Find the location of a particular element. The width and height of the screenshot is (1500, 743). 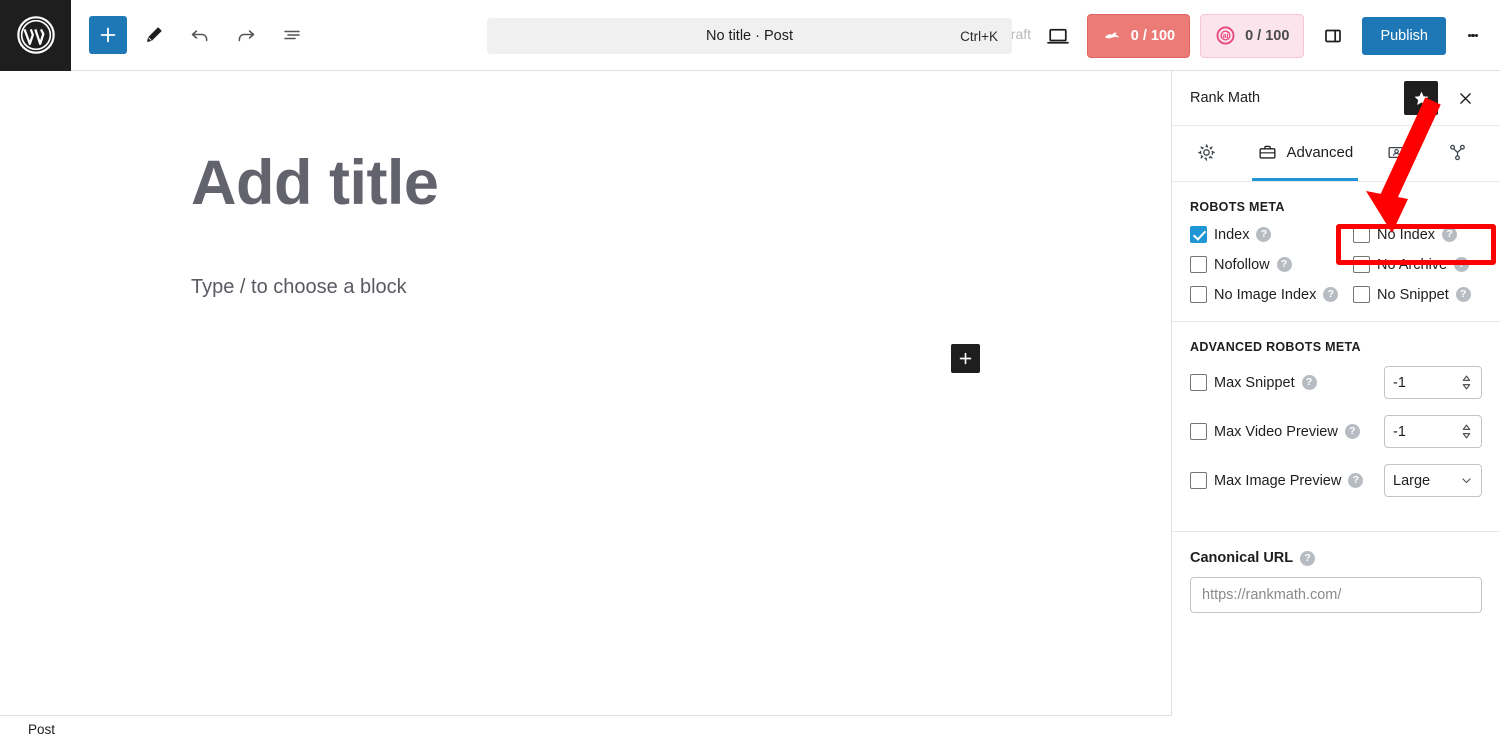

max-snippet-checkbox is located at coordinates (1198, 382).